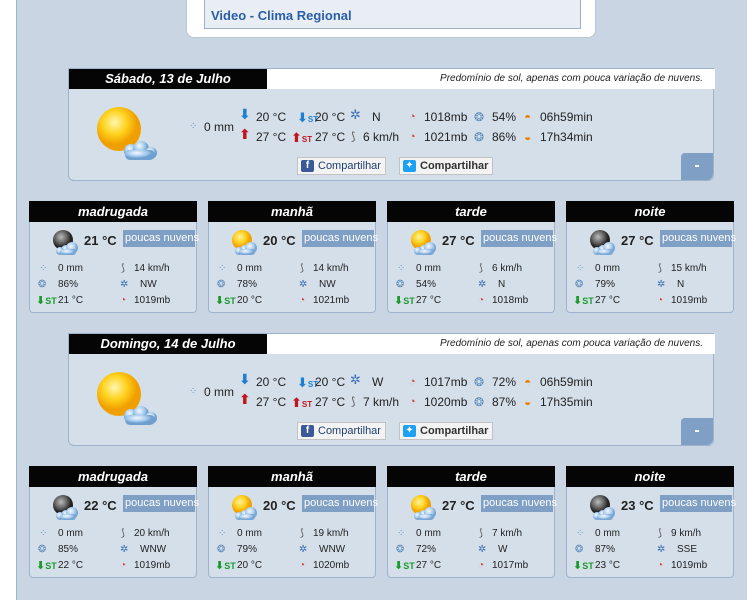 The image size is (751, 600). I want to click on period-temp: 23 °C, so click(637, 505).